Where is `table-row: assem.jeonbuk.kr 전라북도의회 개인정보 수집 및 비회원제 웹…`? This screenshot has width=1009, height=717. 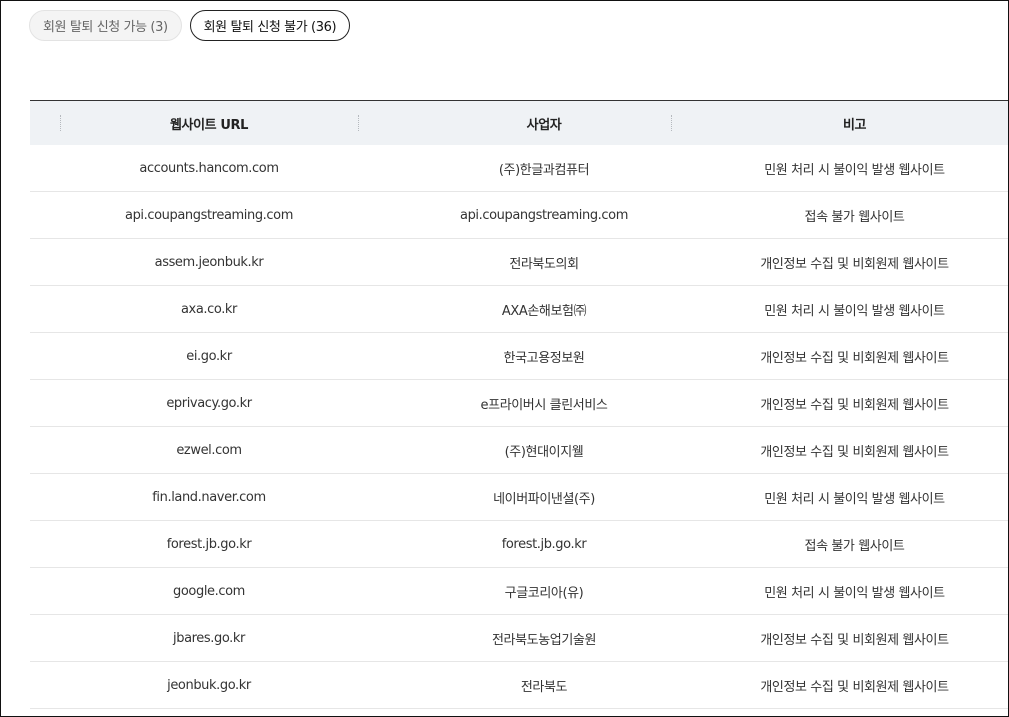
table-row: assem.jeonbuk.kr 전라북도의회 개인정보 수집 및 비회원제 웹… is located at coordinates (519, 262).